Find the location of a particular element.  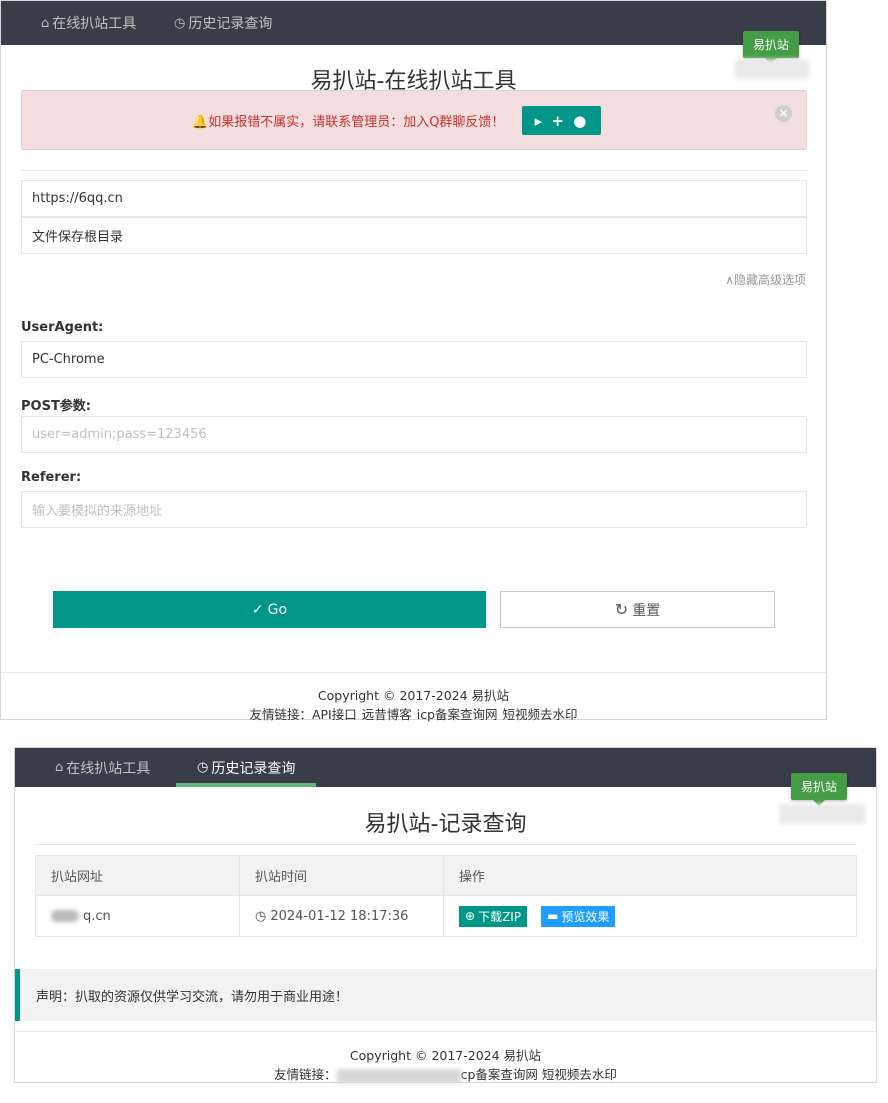

row-url-cell: q.cn is located at coordinates (138, 916).